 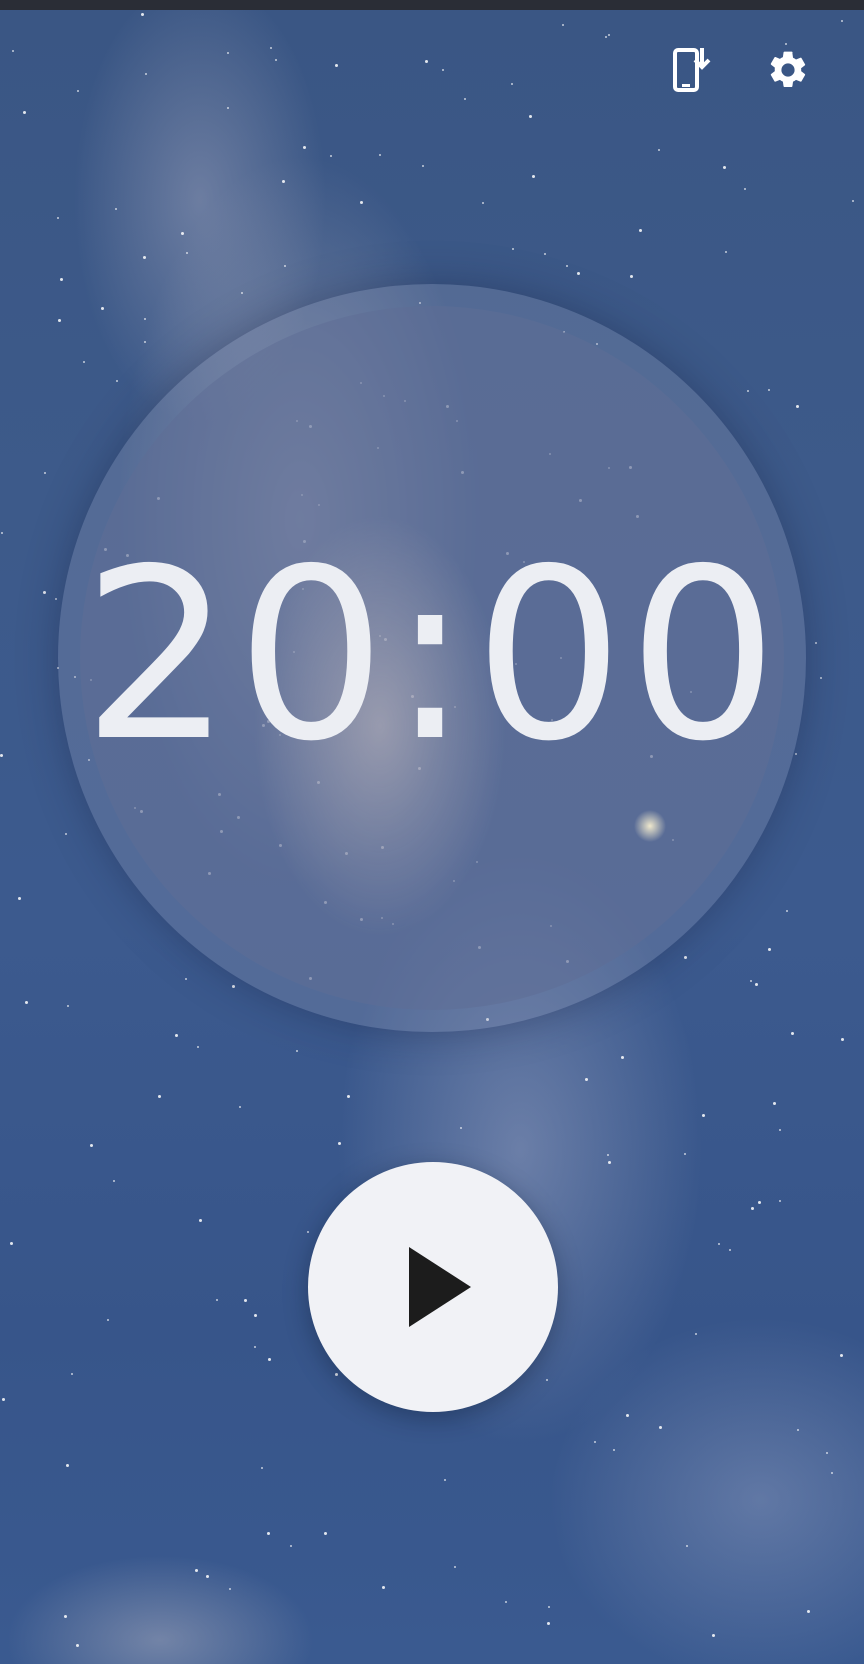 I want to click on gear-icon, so click(x=788, y=70).